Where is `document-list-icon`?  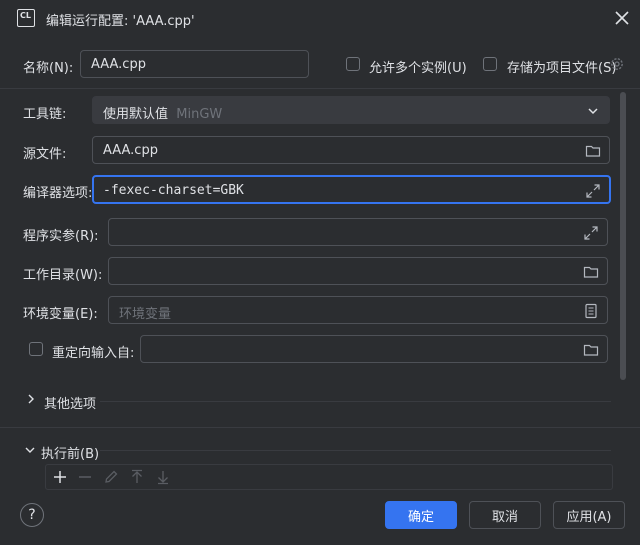 document-list-icon is located at coordinates (591, 311).